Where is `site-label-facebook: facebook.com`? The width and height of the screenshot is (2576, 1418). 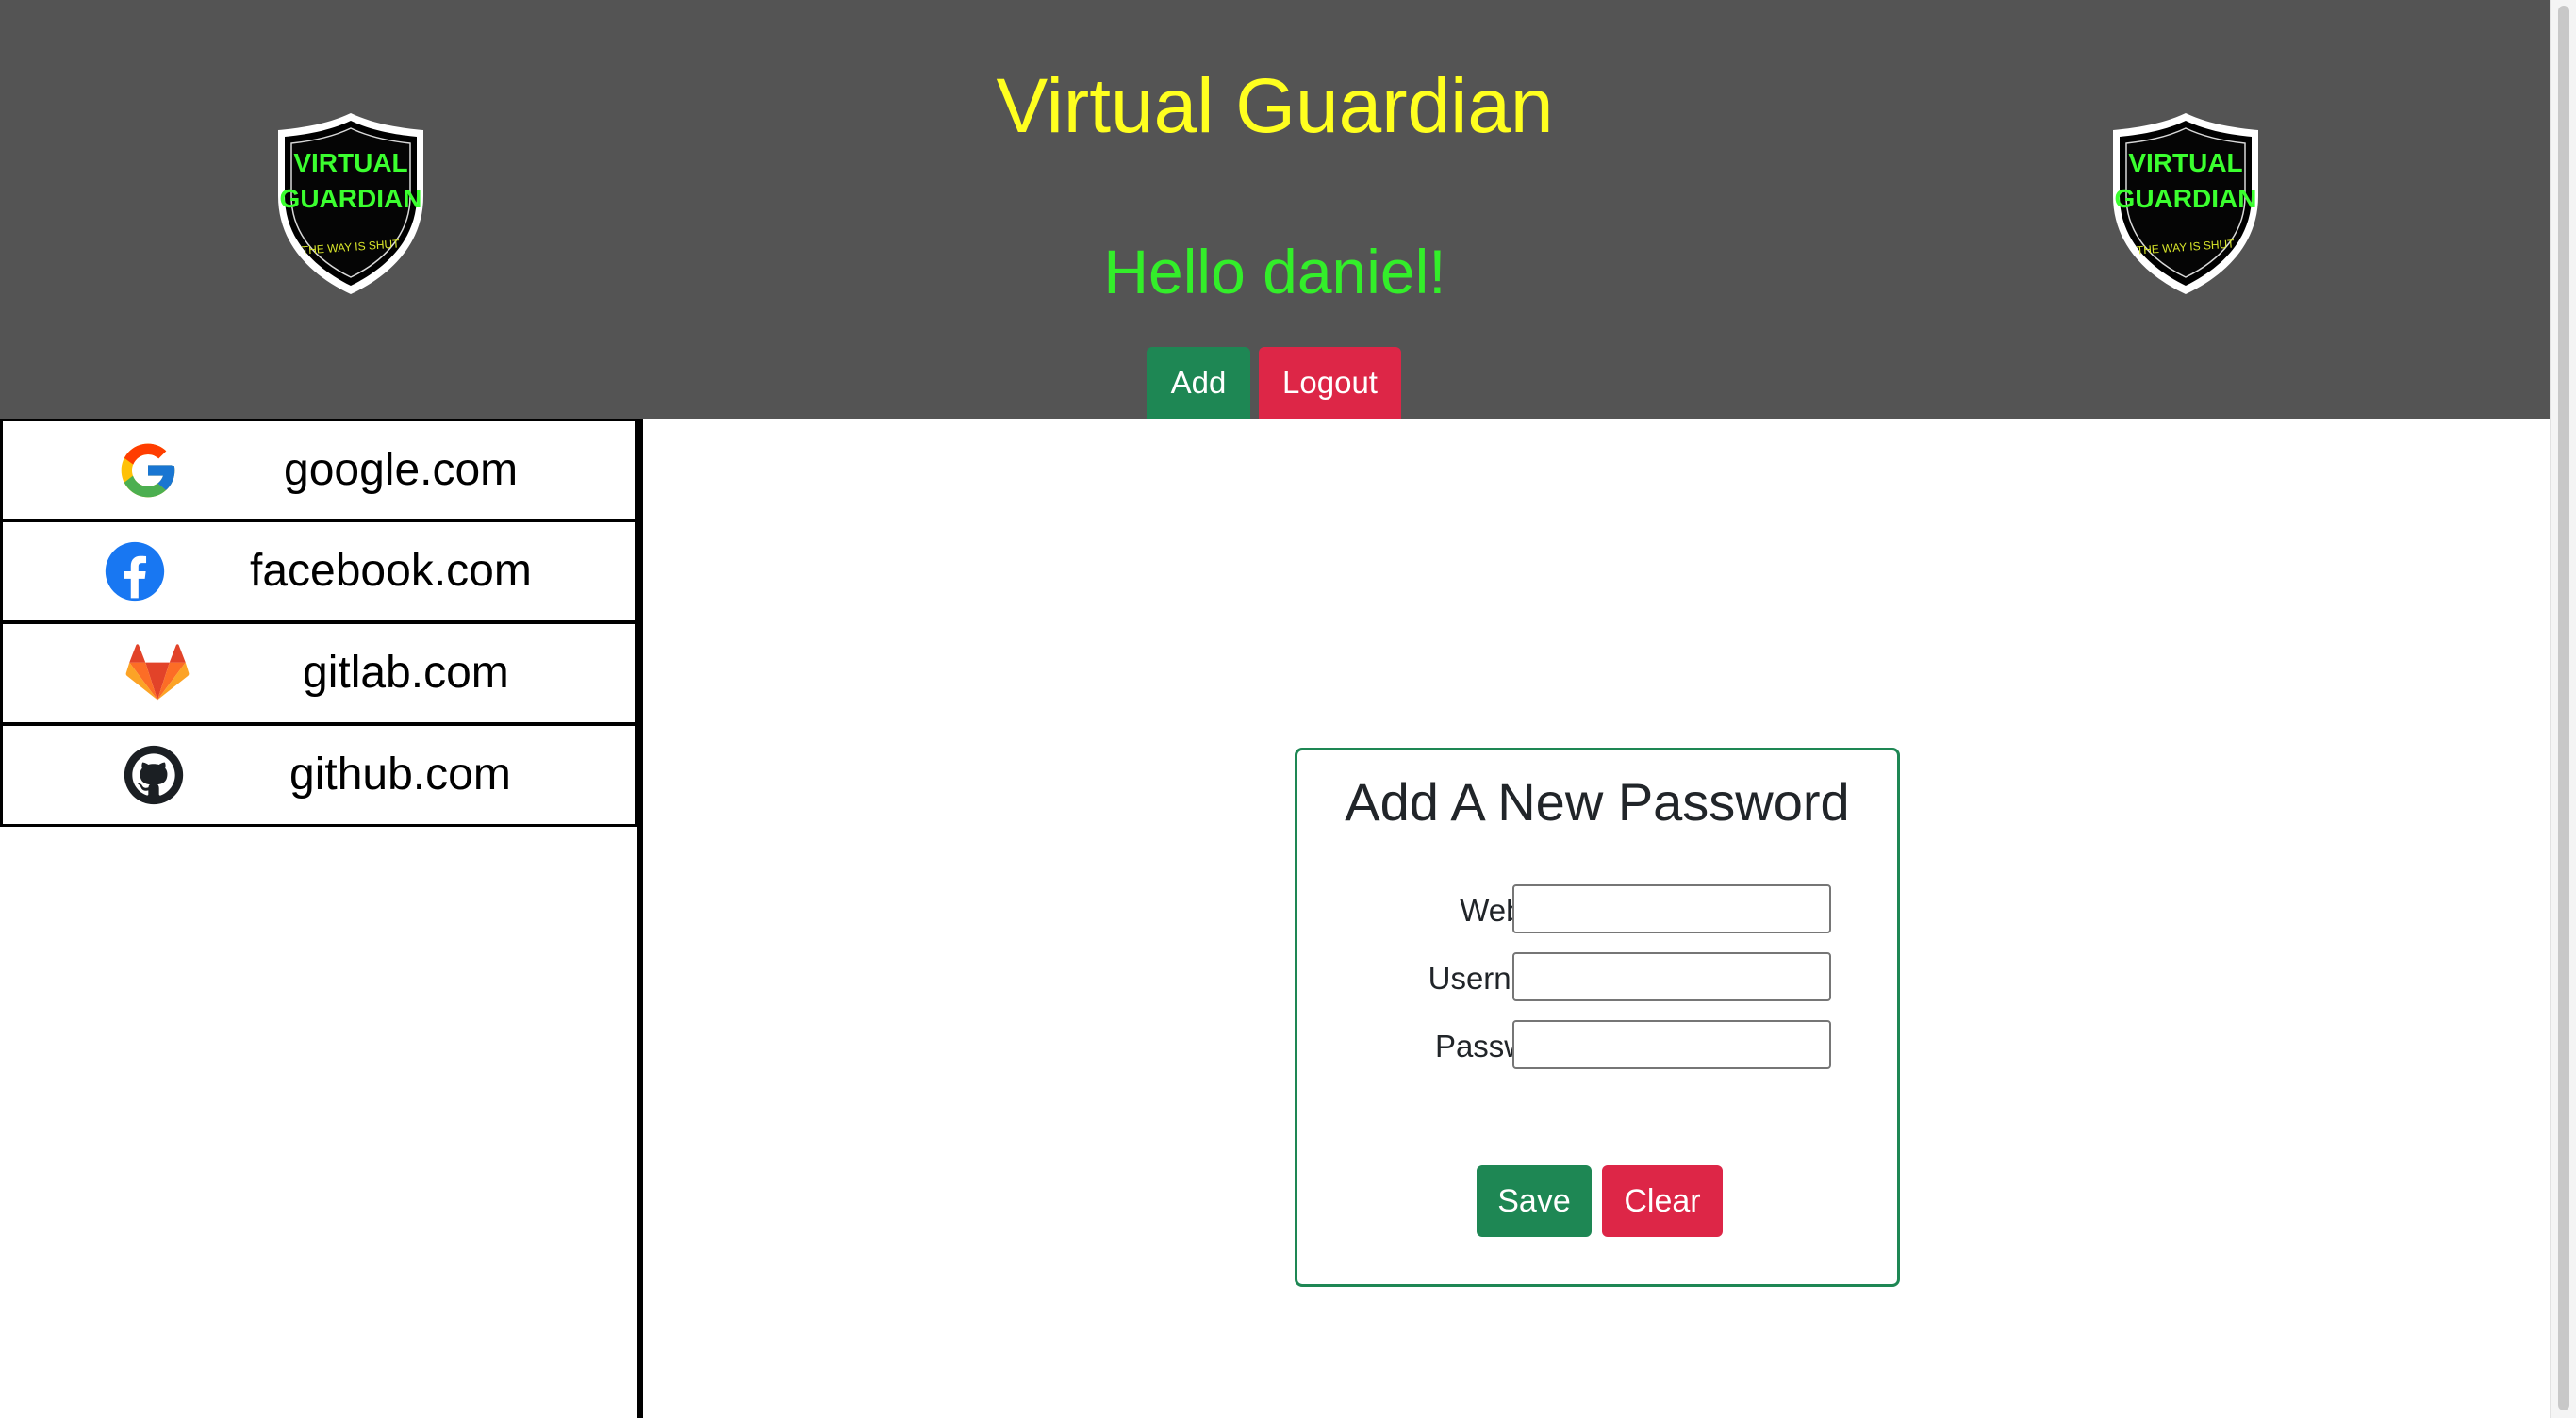 site-label-facebook: facebook.com is located at coordinates (391, 571).